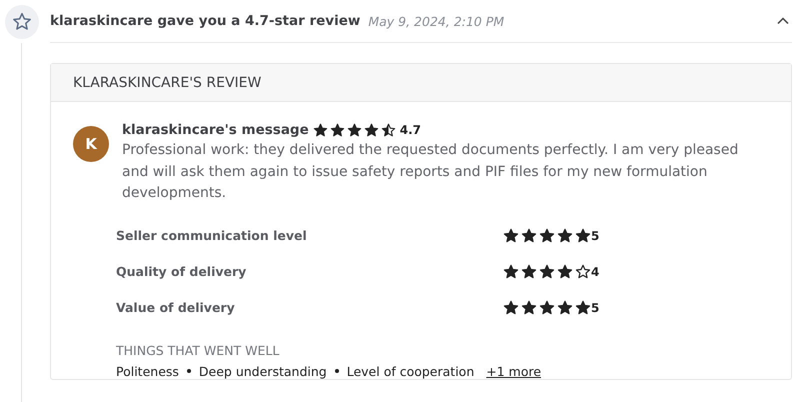  I want to click on section-heading: THINGS THAT WENT WELL, so click(198, 350).